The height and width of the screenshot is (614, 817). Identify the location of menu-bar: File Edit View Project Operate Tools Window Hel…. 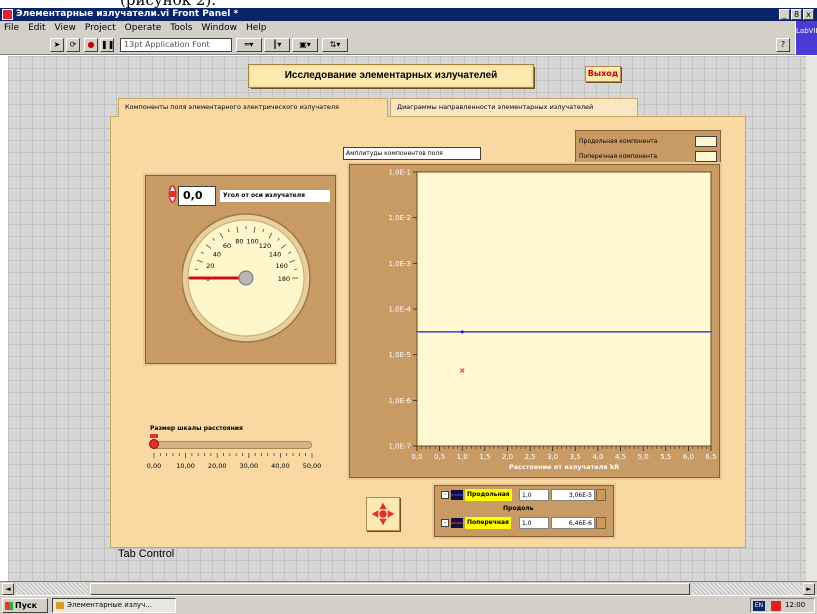
(397, 28).